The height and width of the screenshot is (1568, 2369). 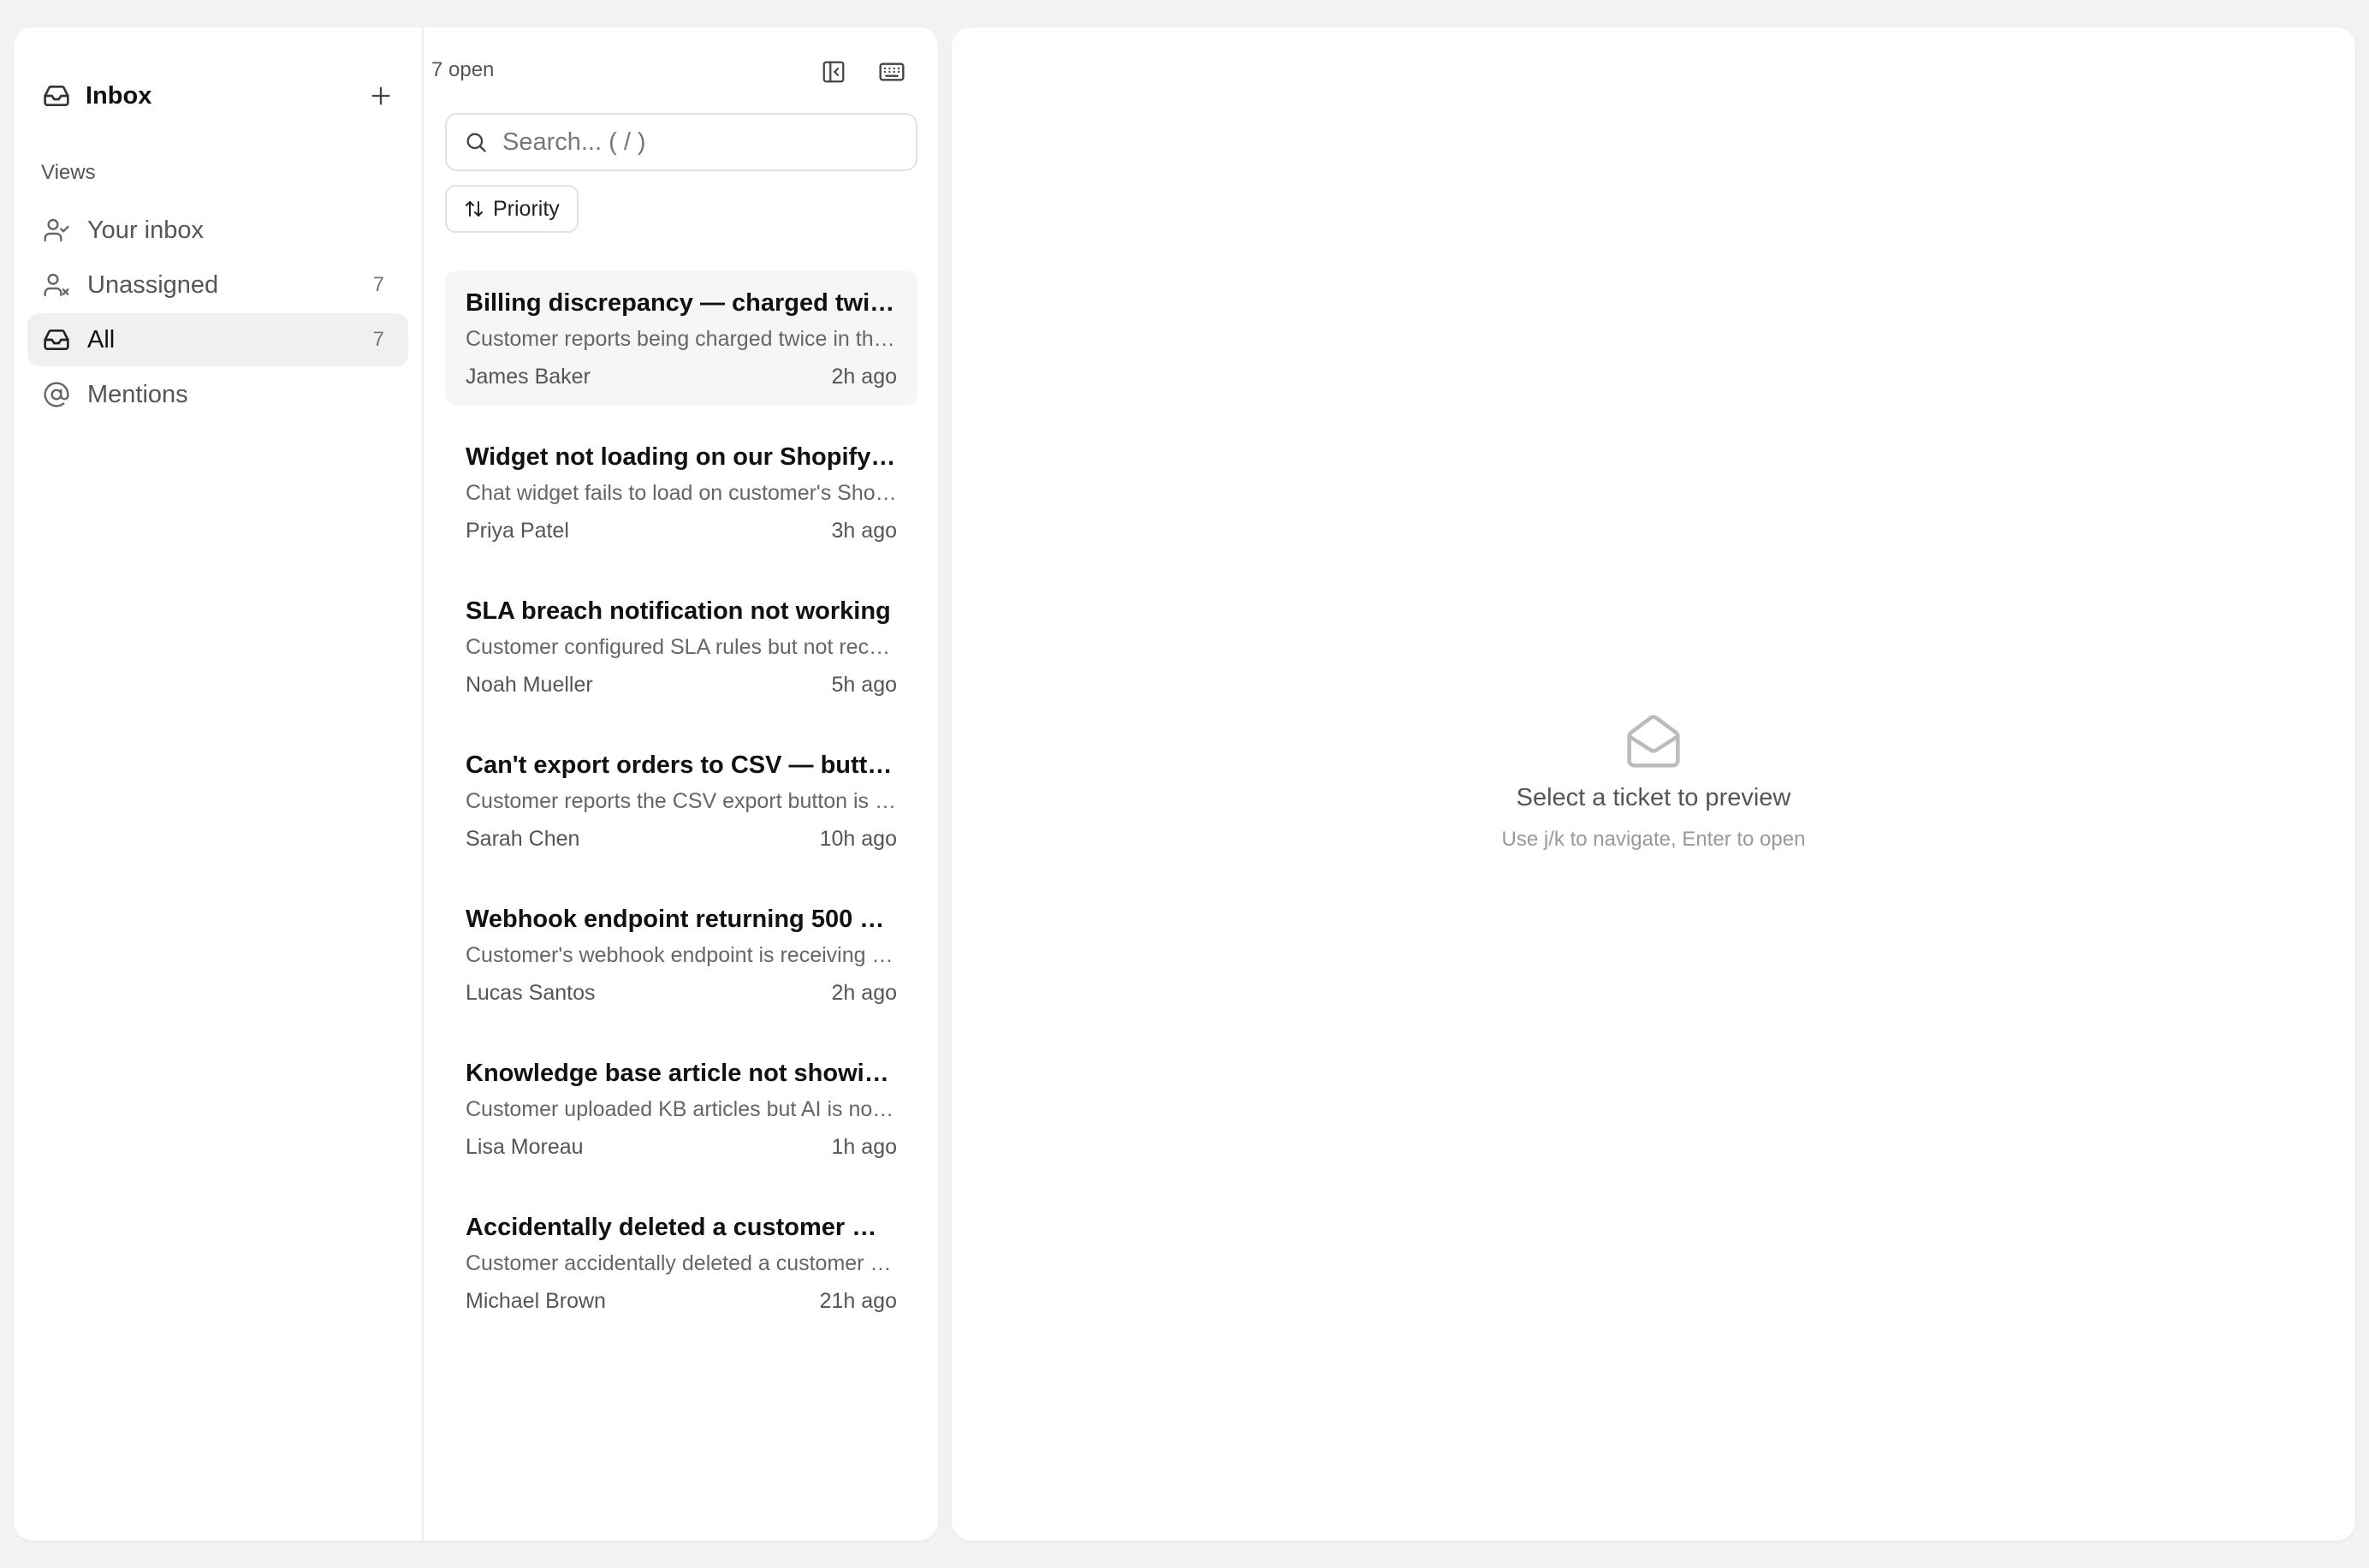 What do you see at coordinates (681, 1301) in the screenshot?
I see `ticket-meta: Michael Brown 21h ago` at bounding box center [681, 1301].